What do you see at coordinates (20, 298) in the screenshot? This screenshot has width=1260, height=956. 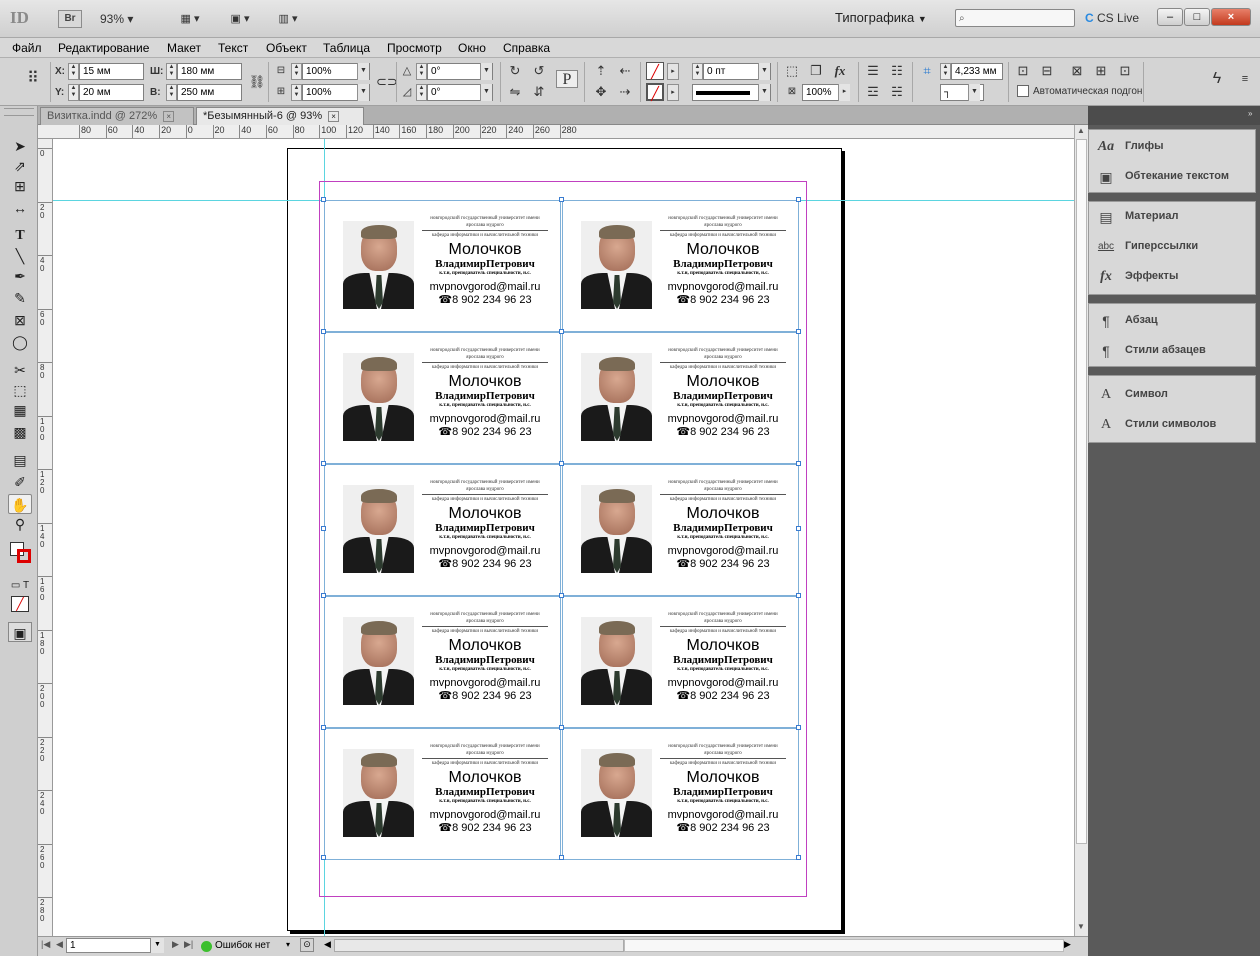 I see `pencil-tool-icon: ✎` at bounding box center [20, 298].